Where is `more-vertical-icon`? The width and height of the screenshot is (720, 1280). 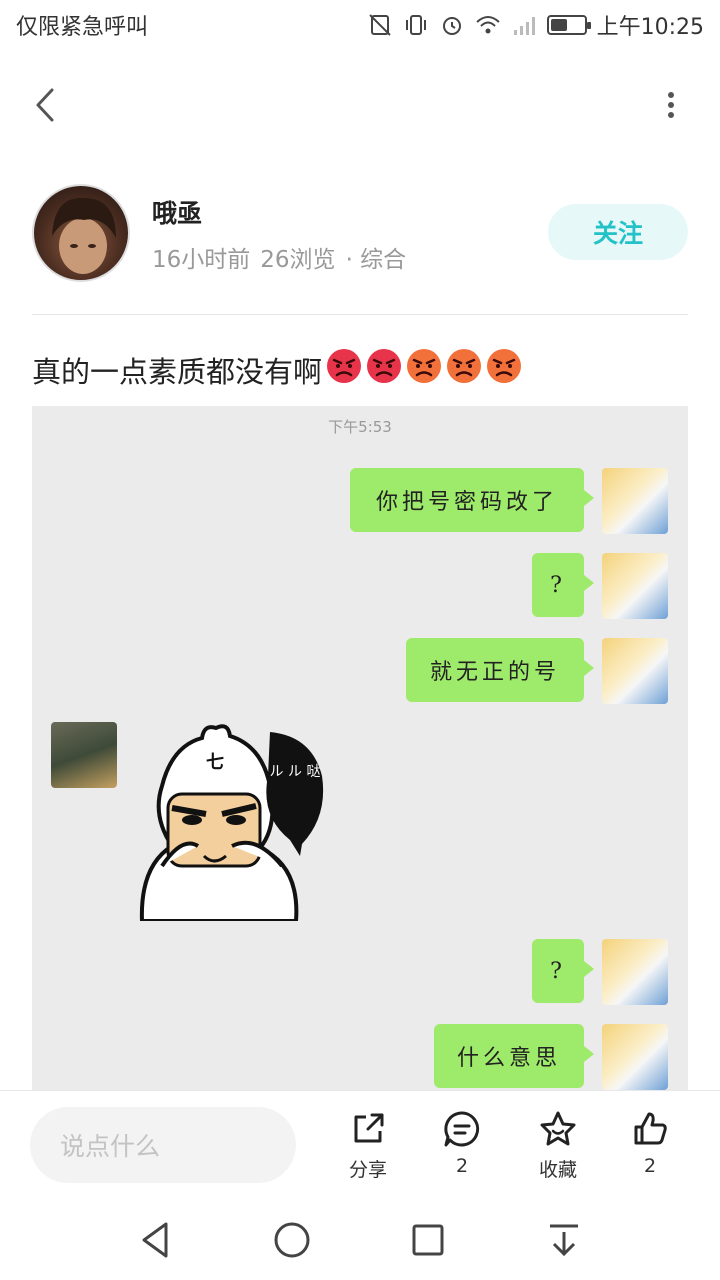 more-vertical-icon is located at coordinates (671, 105).